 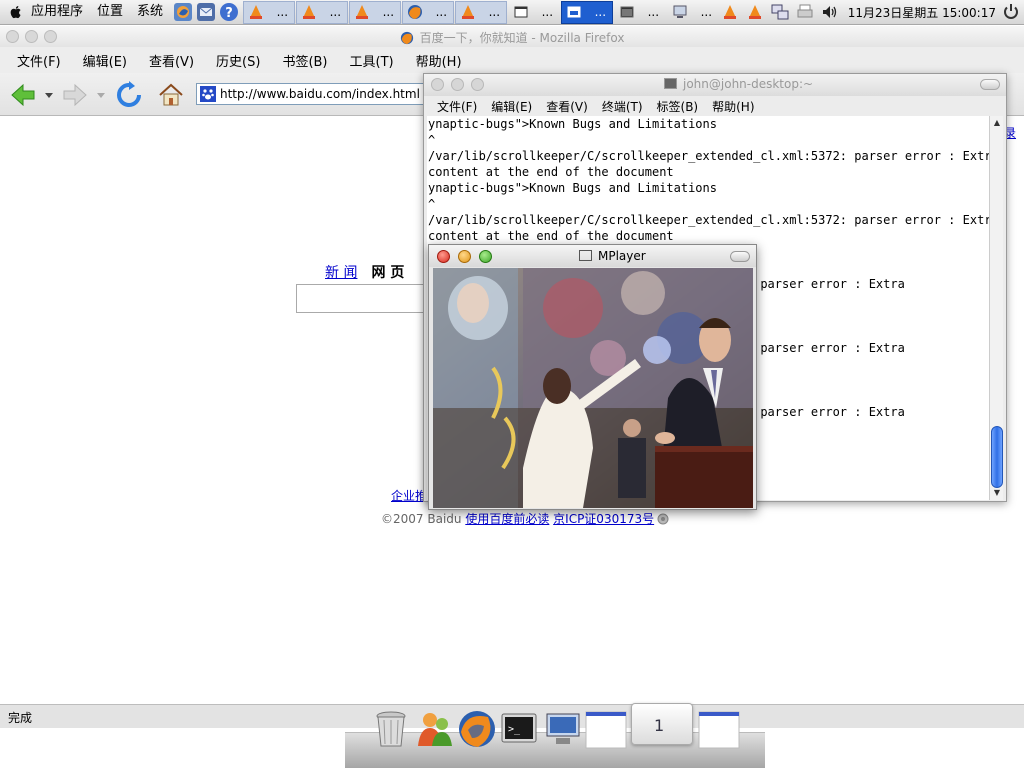 What do you see at coordinates (663, 519) in the screenshot?
I see `police-badge-icon` at bounding box center [663, 519].